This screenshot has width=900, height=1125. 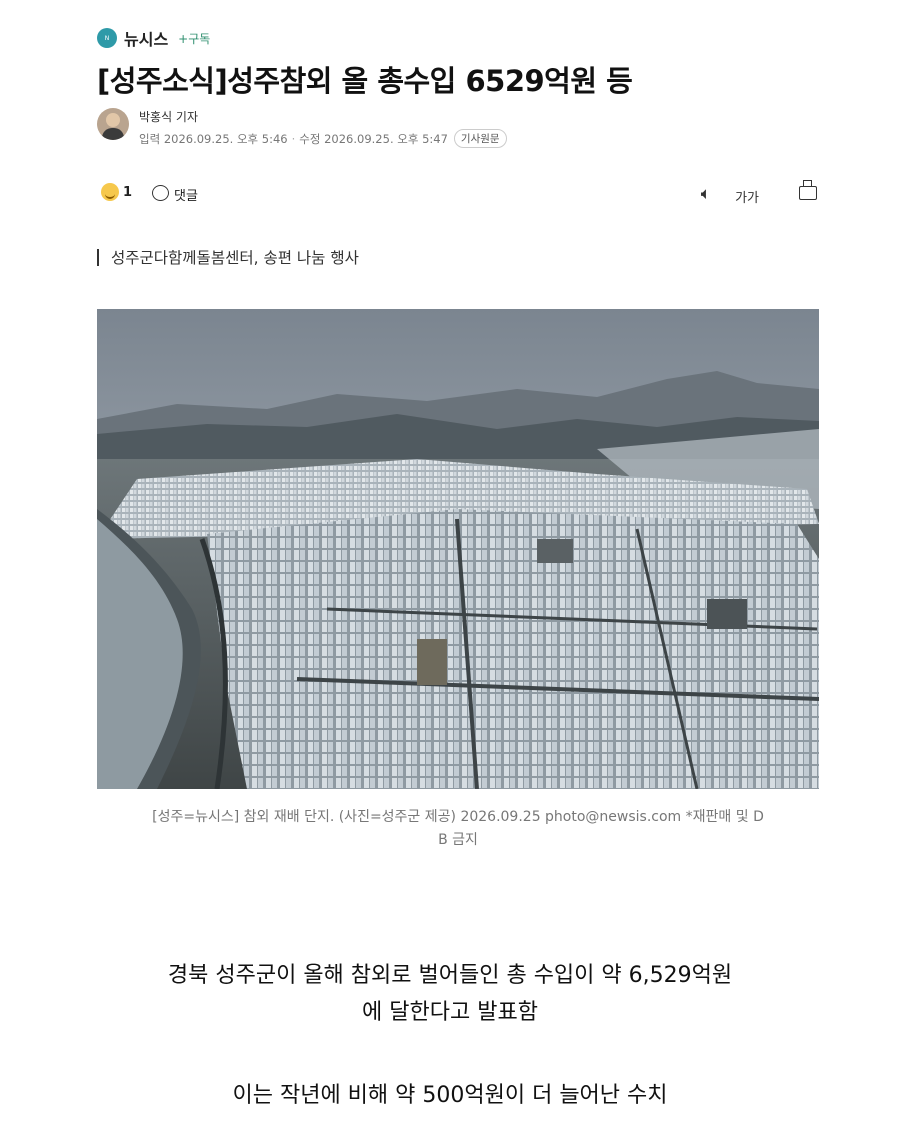 I want to click on author-avatar, so click(x=113, y=124).